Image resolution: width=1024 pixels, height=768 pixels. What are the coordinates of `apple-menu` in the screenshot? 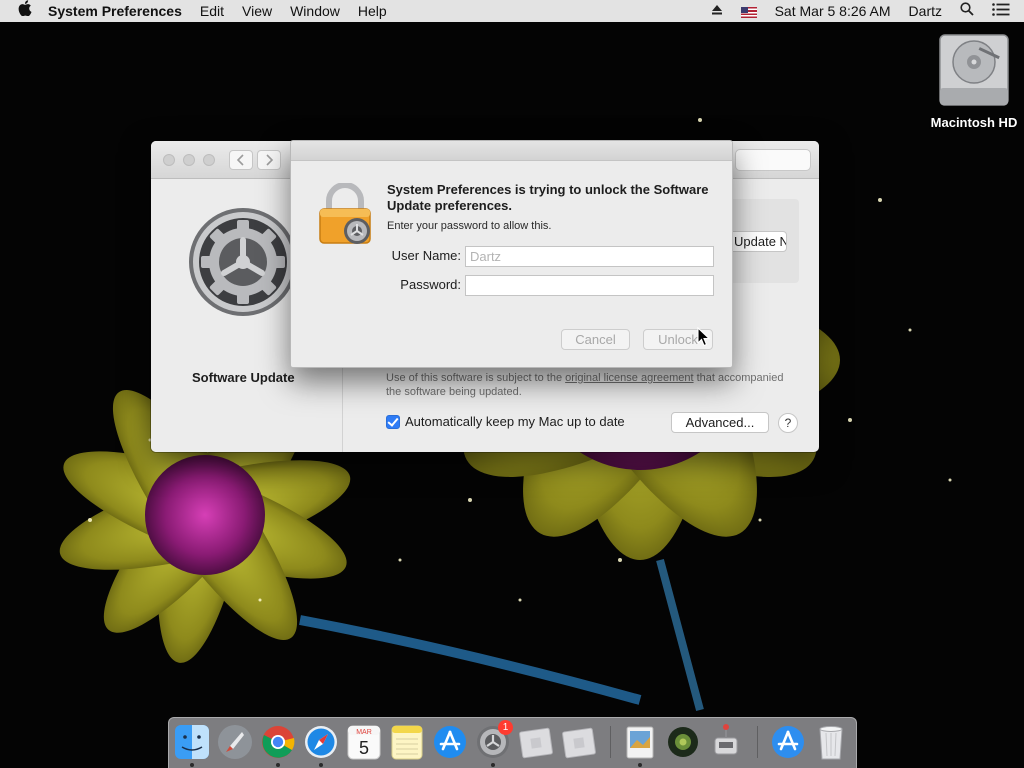 It's located at (23, 11).